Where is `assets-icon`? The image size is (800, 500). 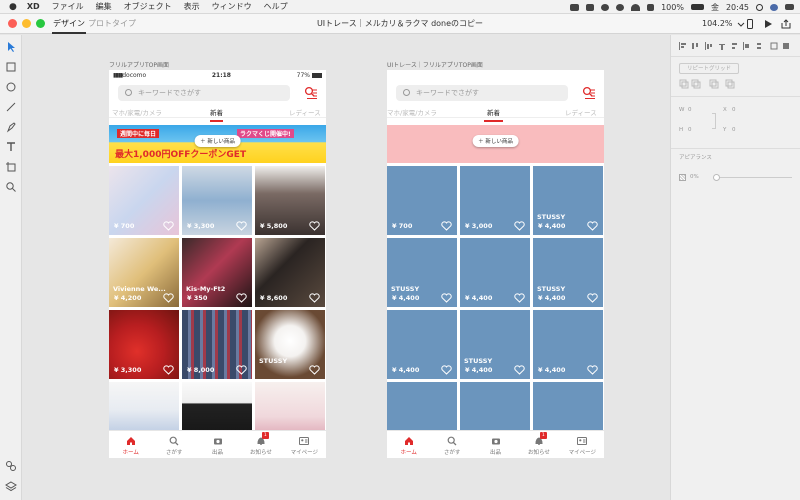 assets-icon is located at coordinates (11, 466).